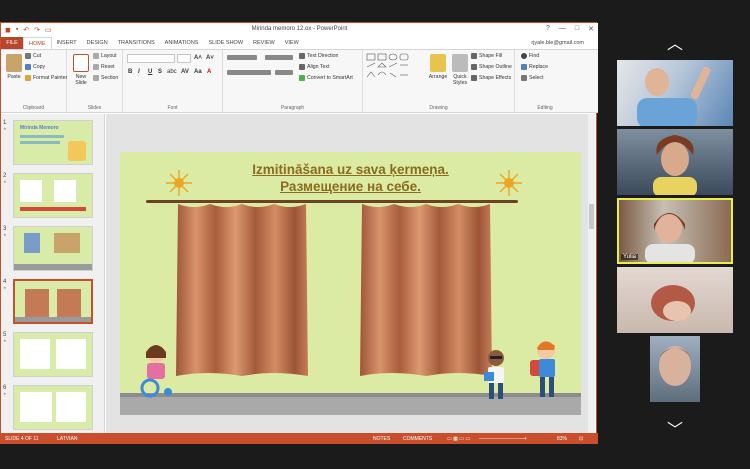 This screenshot has height=469, width=750. I want to click on select-button: Select, so click(532, 78).